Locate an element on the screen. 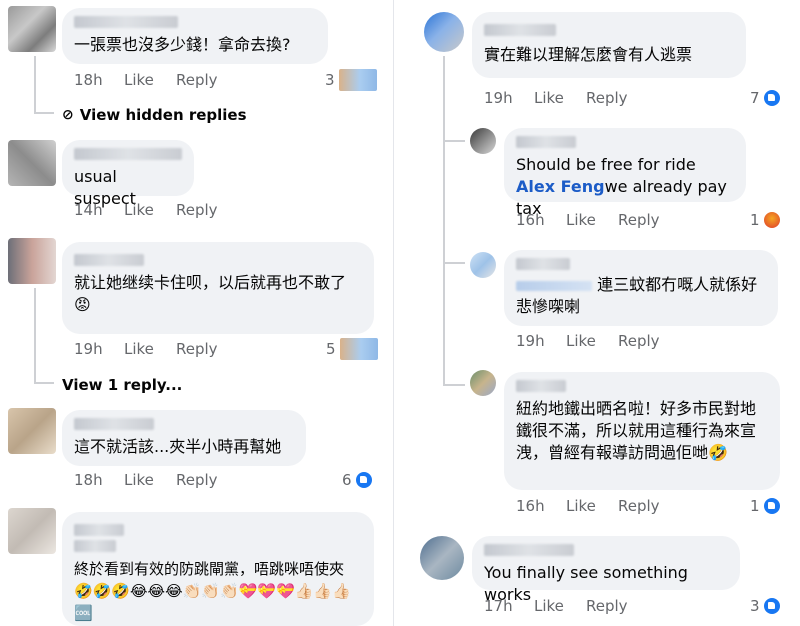  comment-bubble: You finally see something works is located at coordinates (606, 570).